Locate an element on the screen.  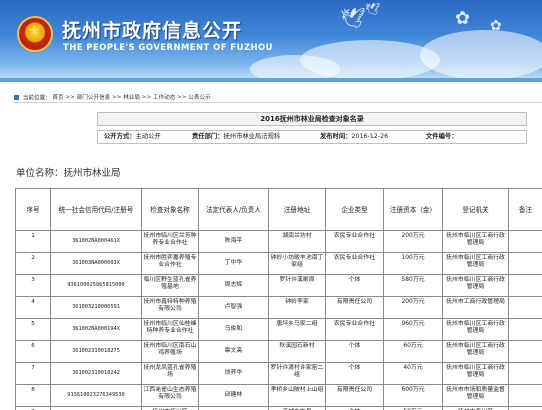
cell-credit-code: 361002NA000194X is located at coordinates (96, 329).